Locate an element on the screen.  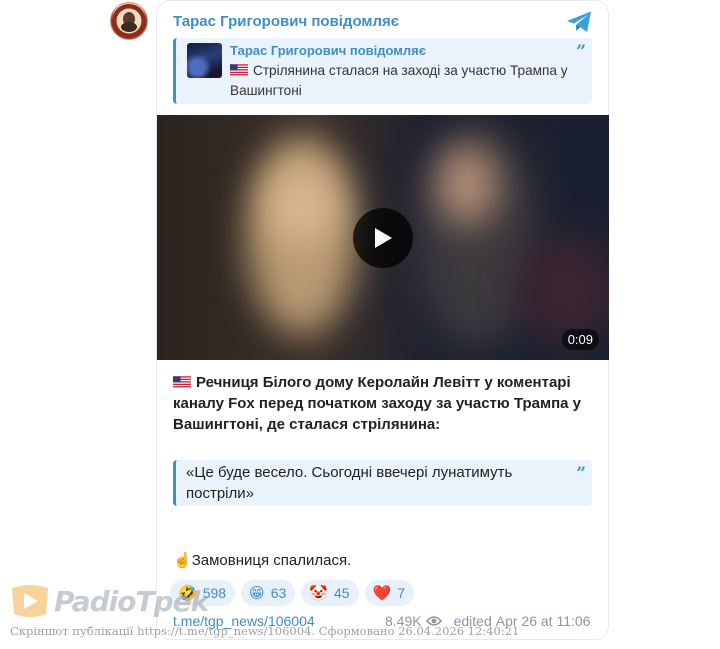
grin-icon: 😁 is located at coordinates (257, 593).